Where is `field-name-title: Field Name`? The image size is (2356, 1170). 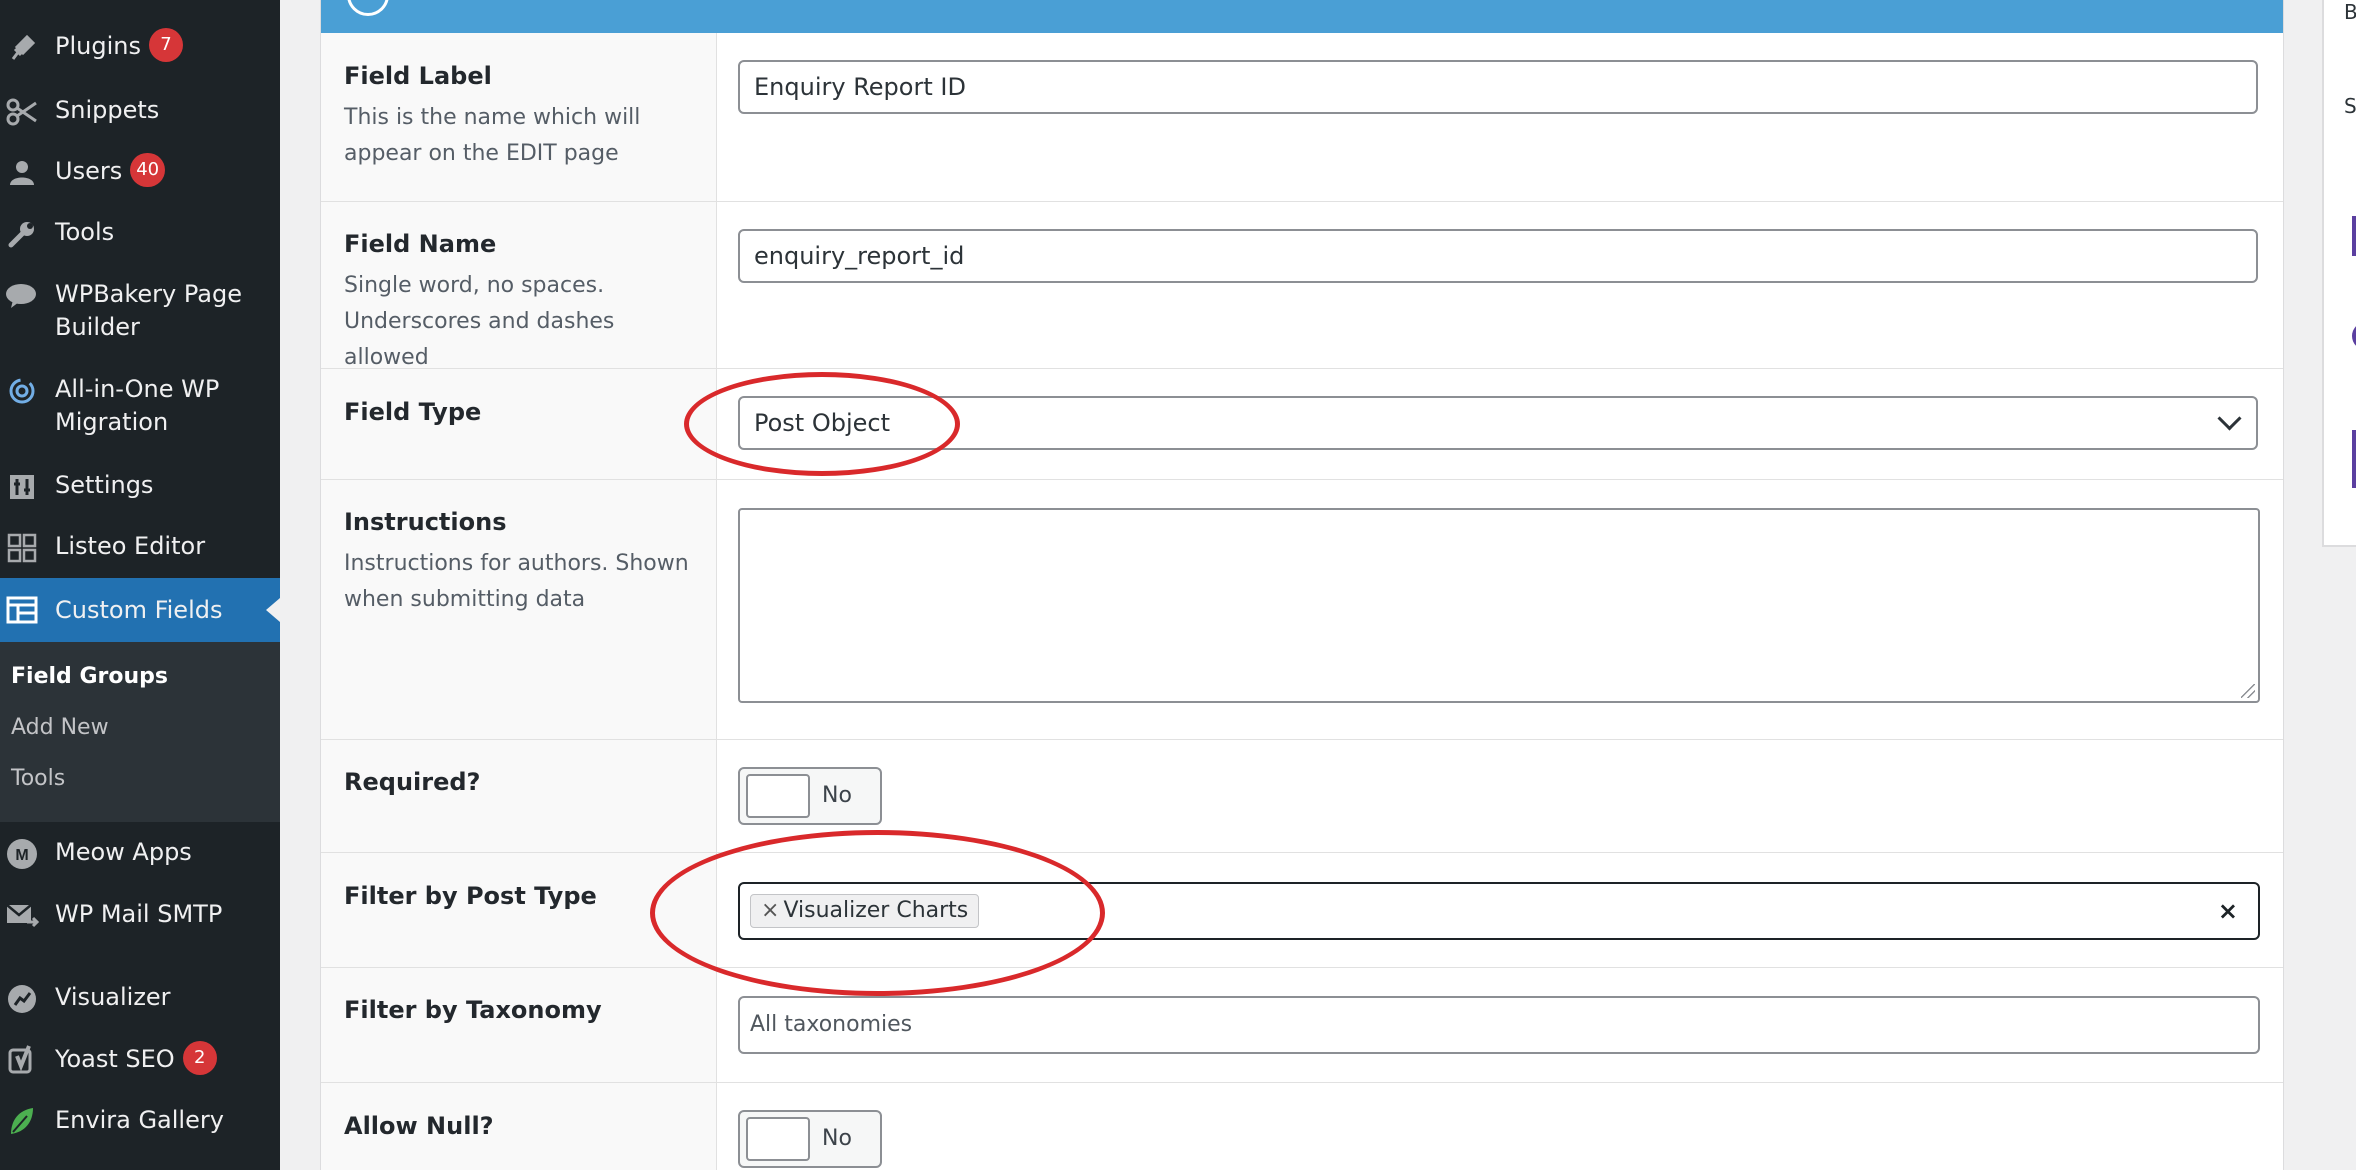 field-name-title: Field Name is located at coordinates (420, 244).